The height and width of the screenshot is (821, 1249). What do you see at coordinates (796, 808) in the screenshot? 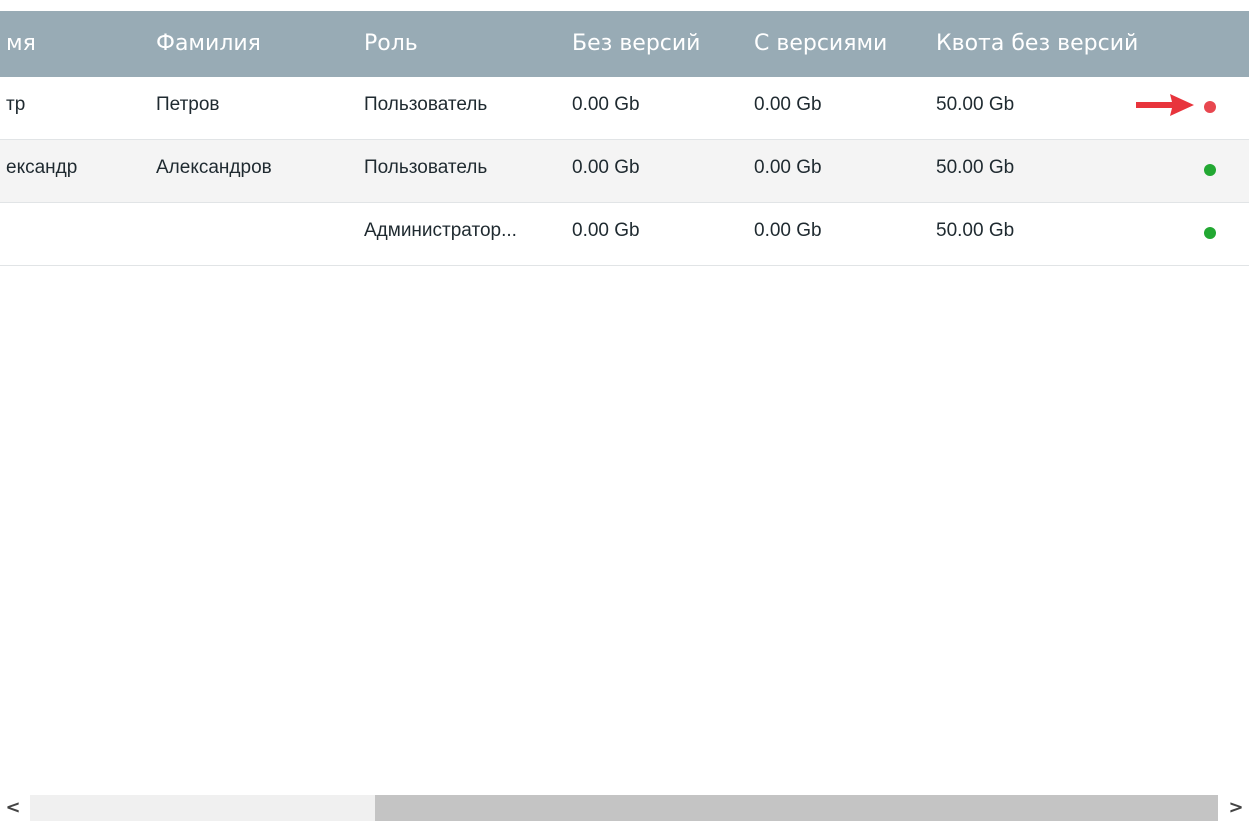
I see `scrollbar-thumb` at bounding box center [796, 808].